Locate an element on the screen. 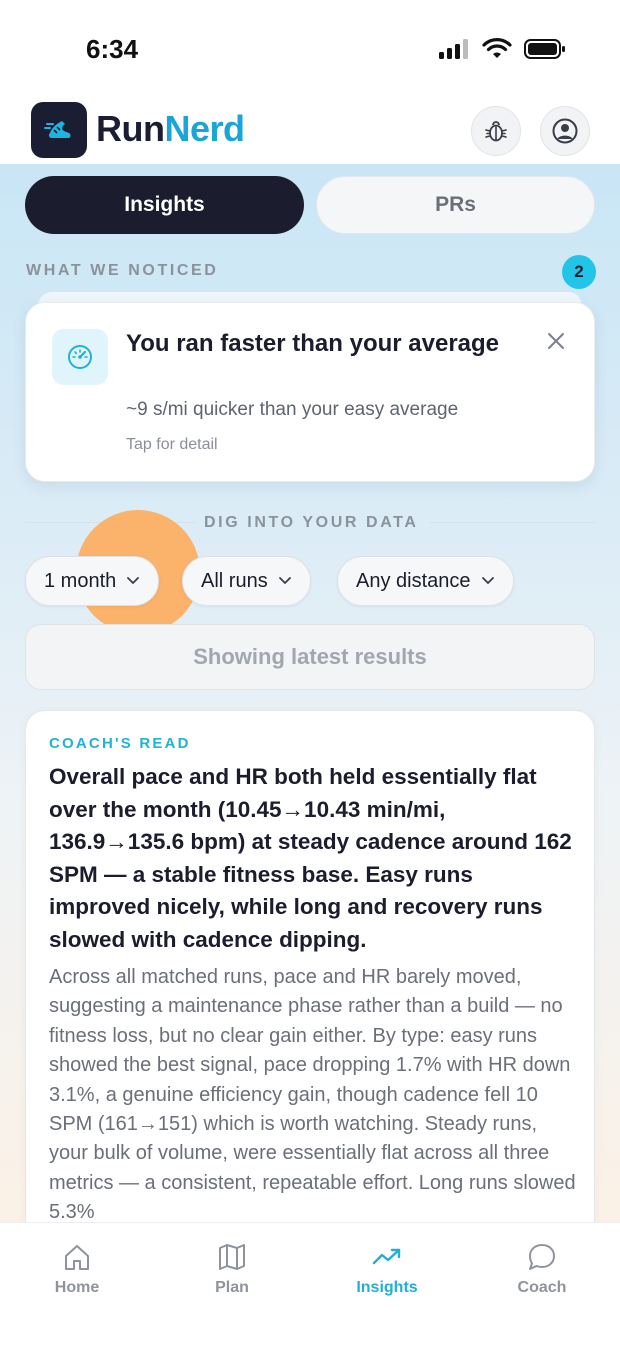 The height and width of the screenshot is (1348, 620). tab-insights-segment: Insights is located at coordinates (164, 205).